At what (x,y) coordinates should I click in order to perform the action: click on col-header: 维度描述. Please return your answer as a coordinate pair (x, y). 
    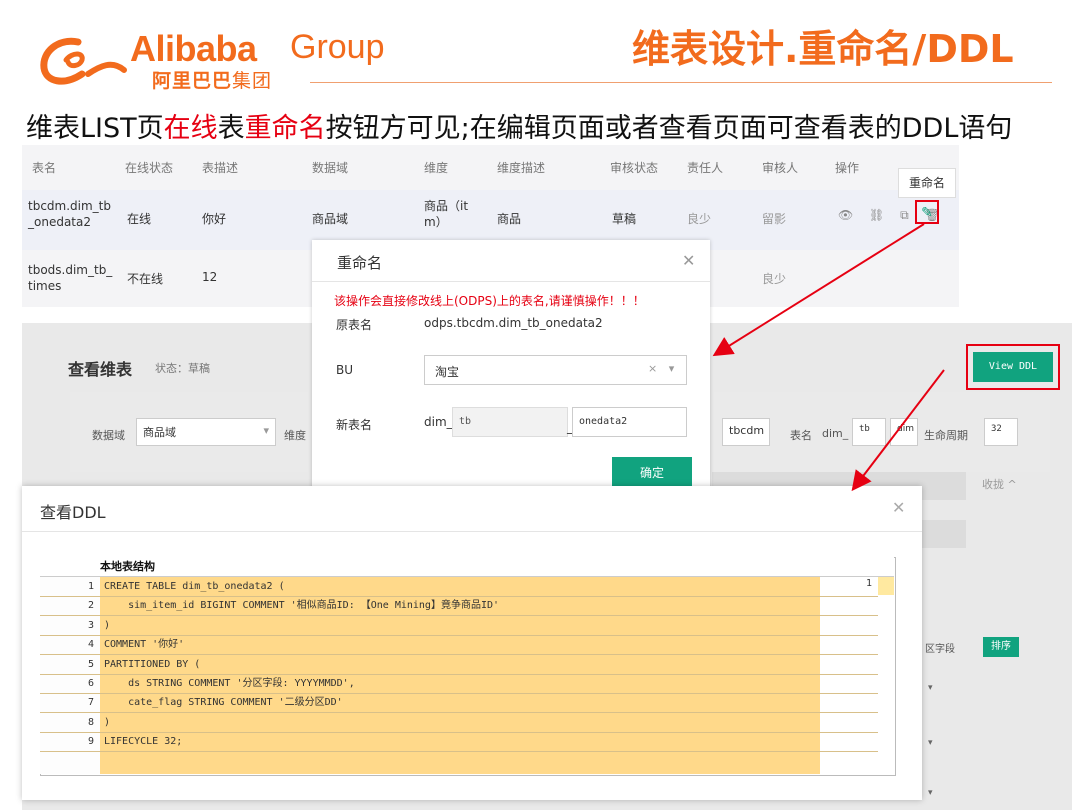
    Looking at the image, I should click on (521, 168).